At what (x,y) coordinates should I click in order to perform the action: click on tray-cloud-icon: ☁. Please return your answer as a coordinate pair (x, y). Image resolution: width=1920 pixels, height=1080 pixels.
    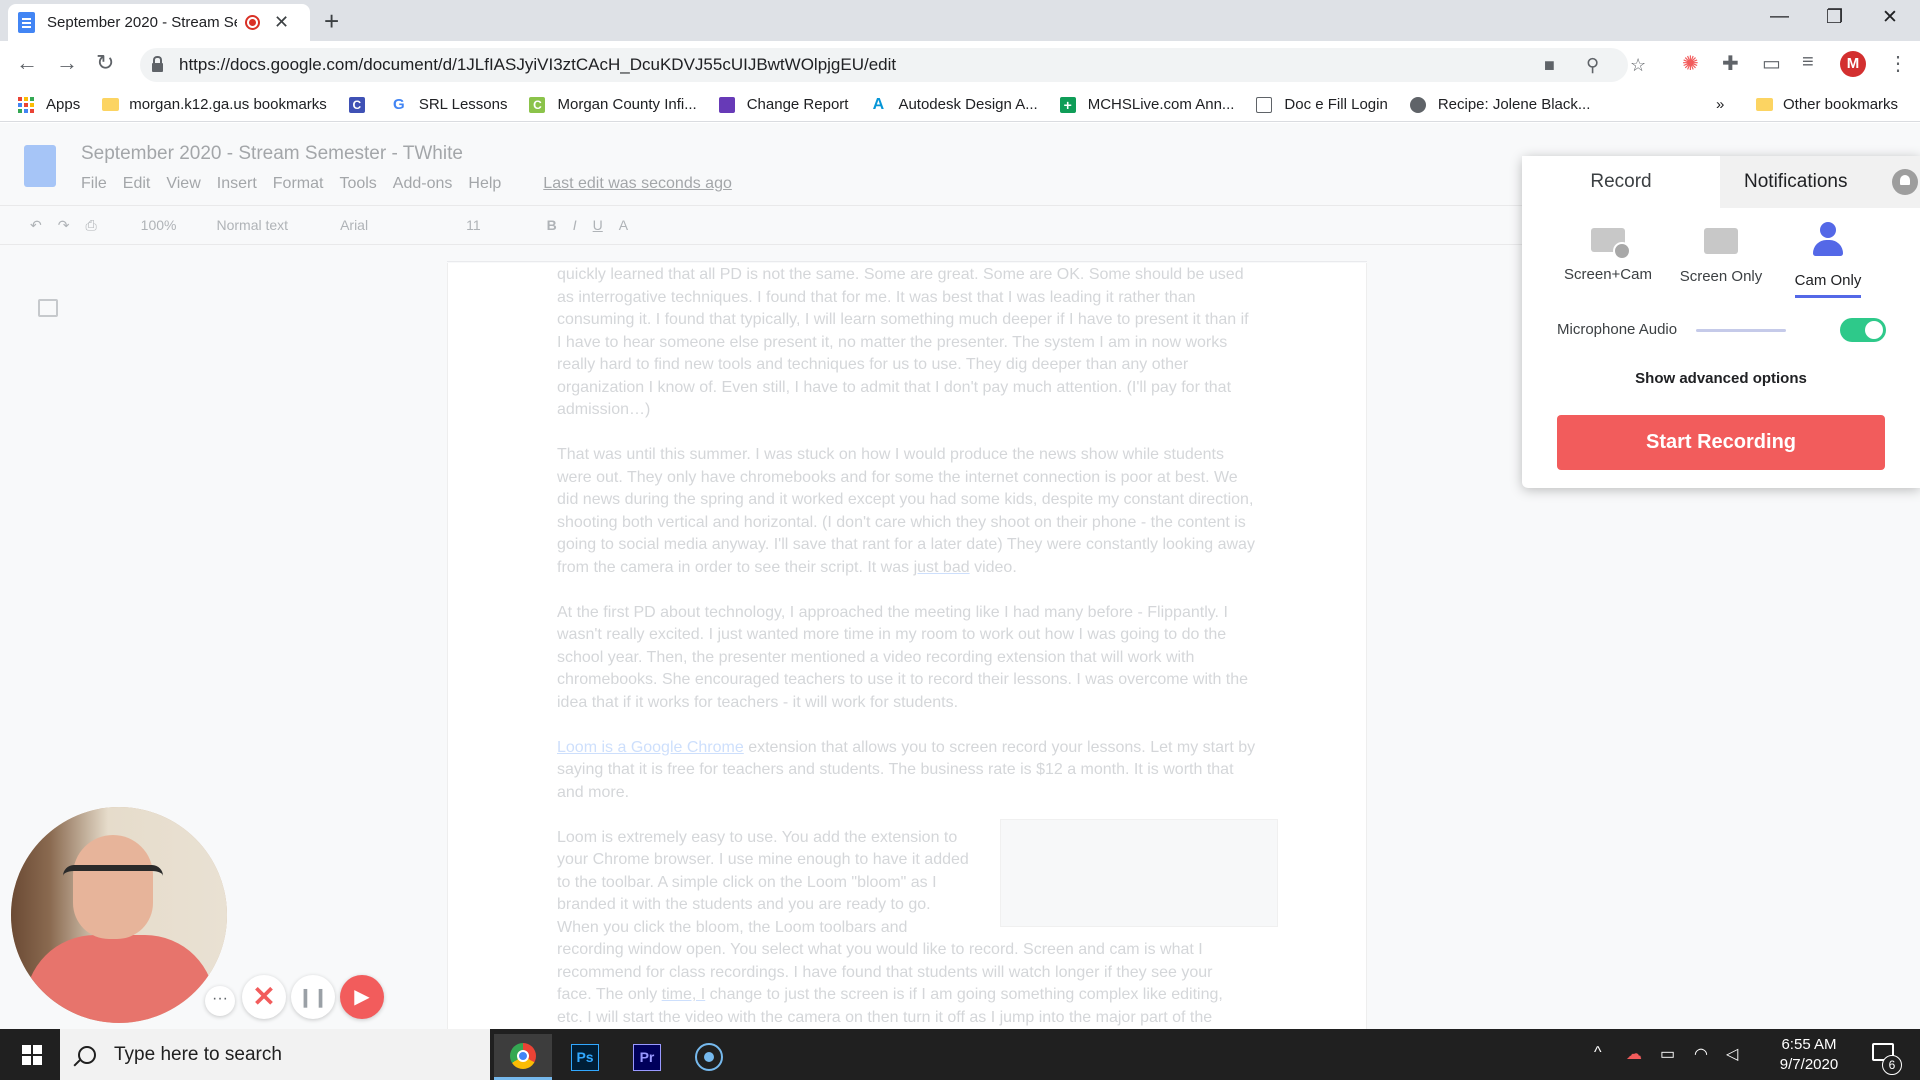
    Looking at the image, I should click on (1634, 1054).